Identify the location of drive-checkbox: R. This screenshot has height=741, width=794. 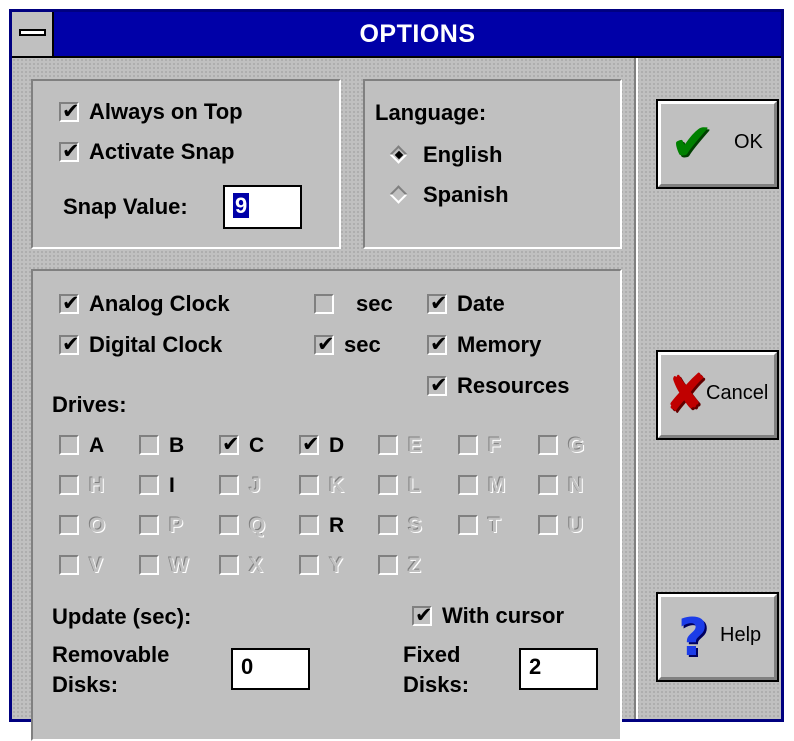
(321, 526).